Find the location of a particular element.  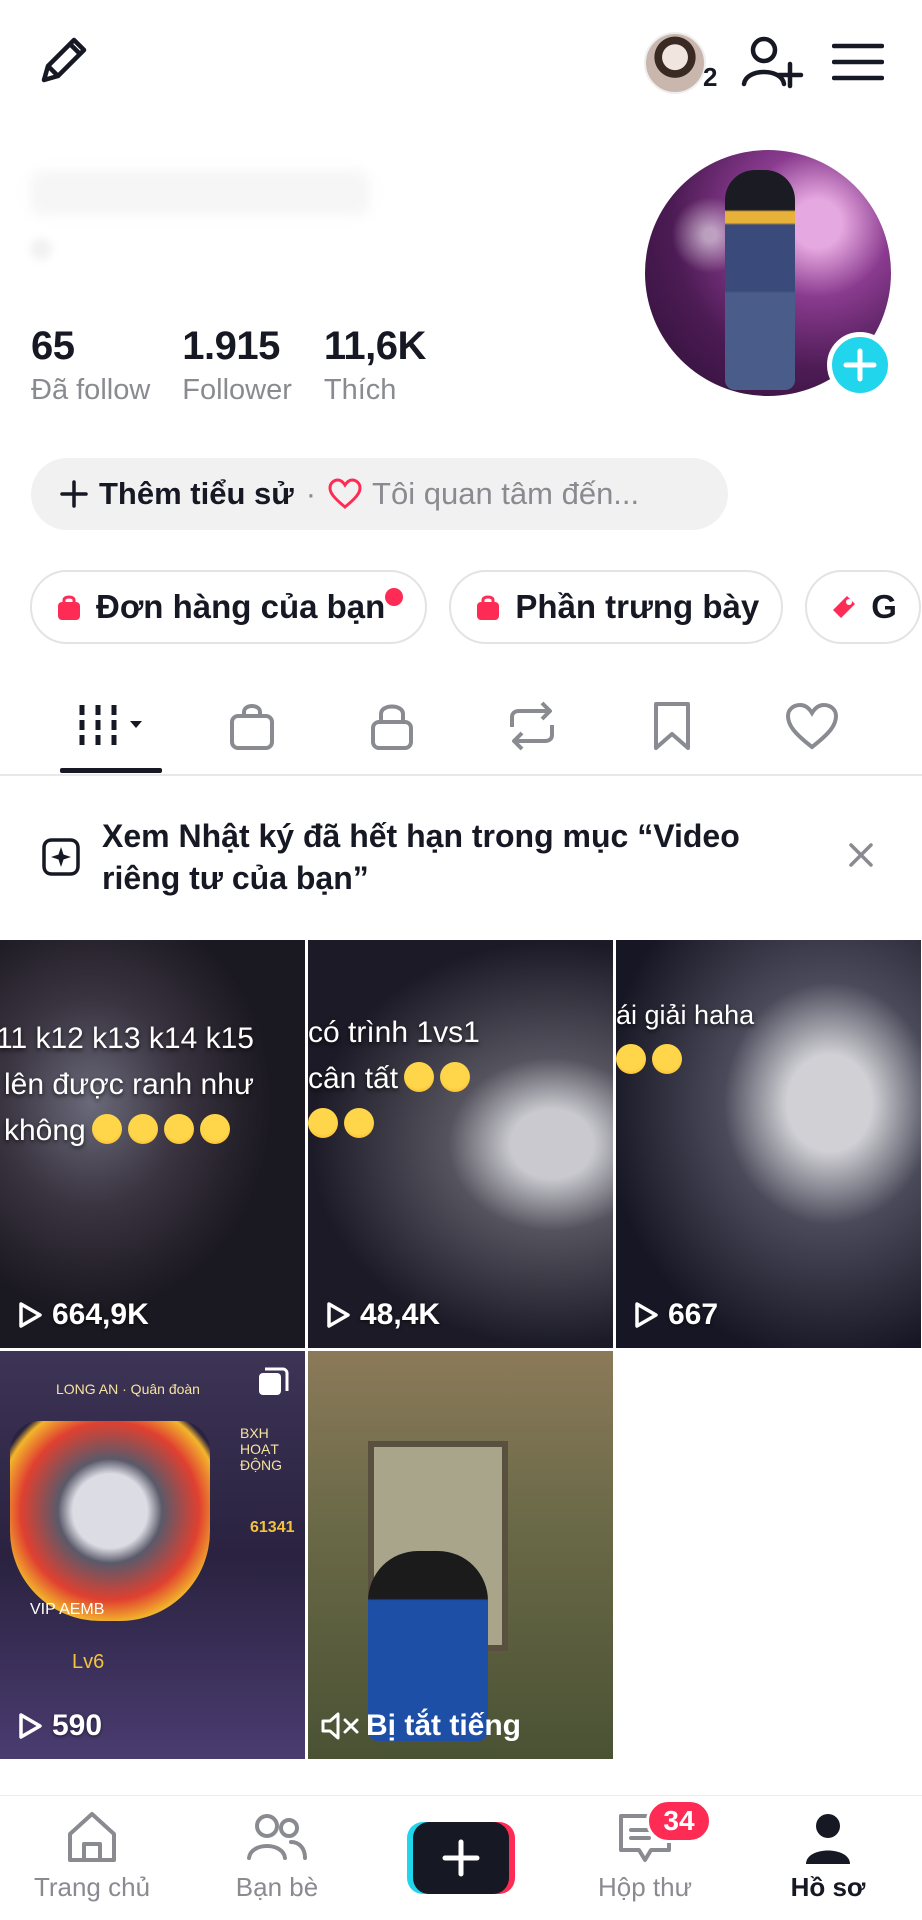

caption-line-with-emoji: cân tất is located at coordinates (394, 1079).